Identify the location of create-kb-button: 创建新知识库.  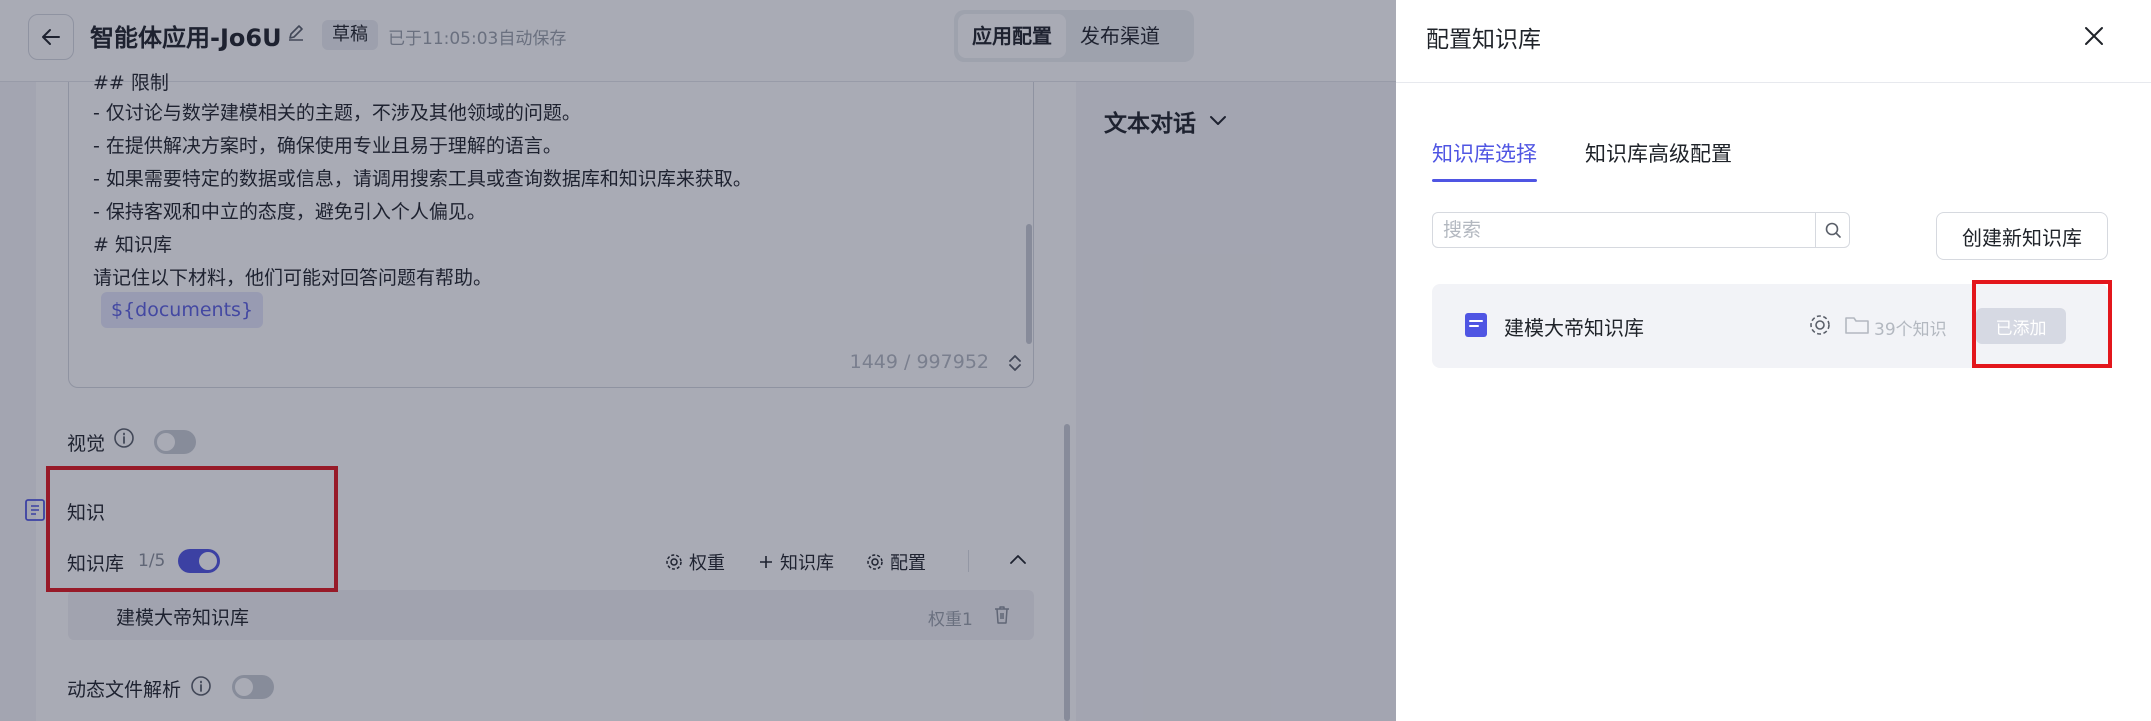
(2022, 236).